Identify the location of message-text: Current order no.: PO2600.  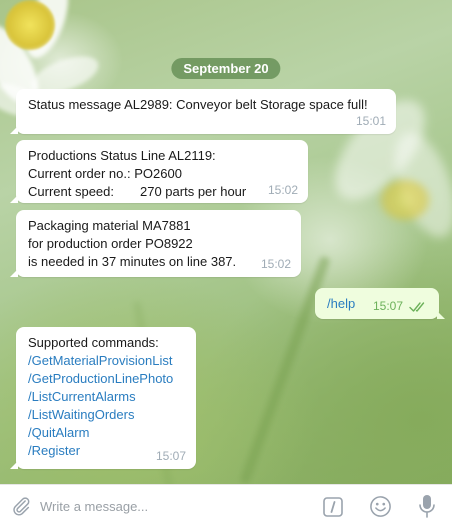
(105, 173).